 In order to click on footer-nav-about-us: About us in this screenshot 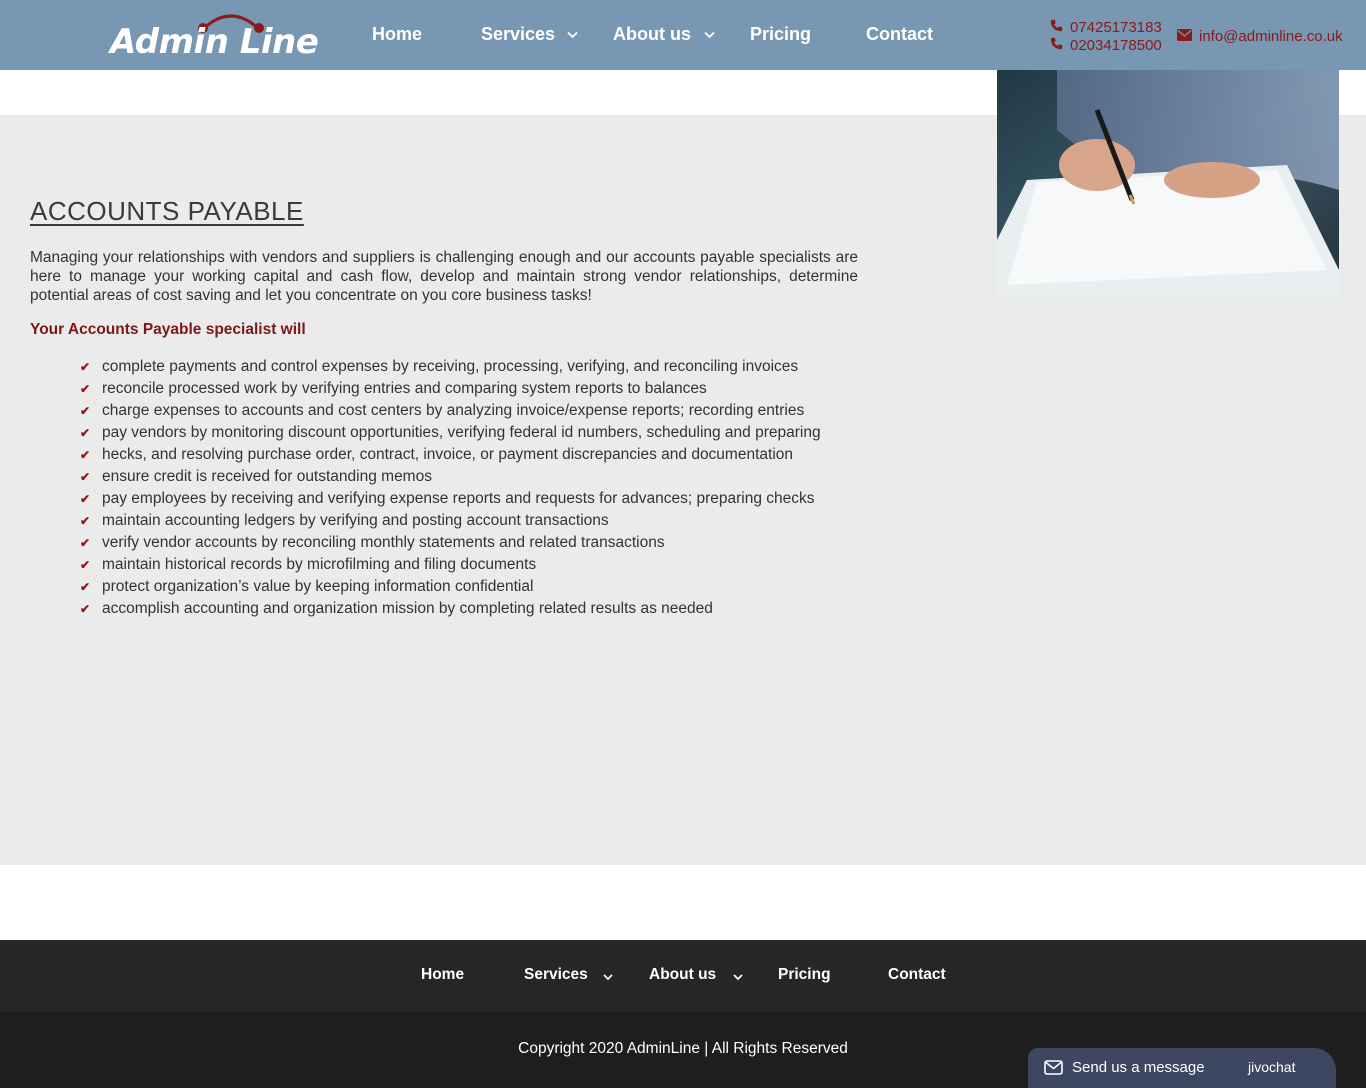, I will do `click(682, 975)`.